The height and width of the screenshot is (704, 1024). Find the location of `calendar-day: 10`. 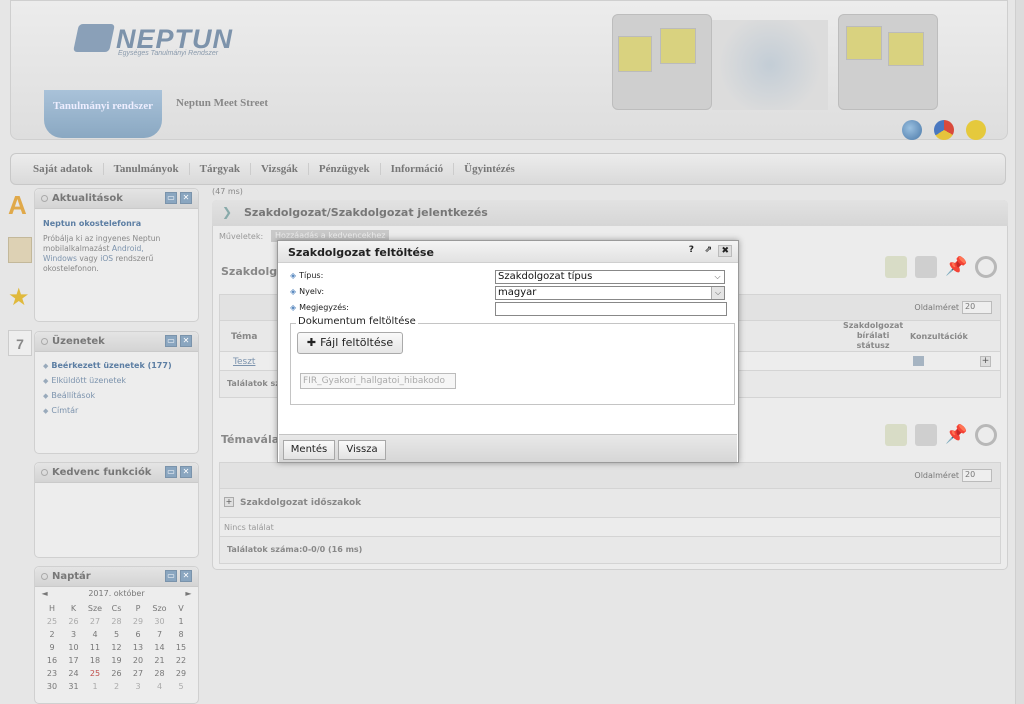

calendar-day: 10 is located at coordinates (73, 647).